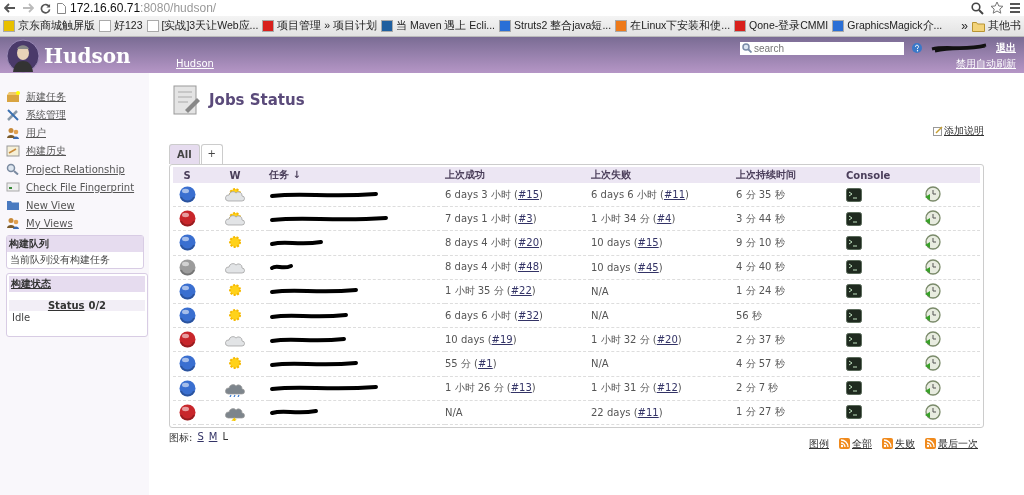 This screenshot has width=1024, height=495. Describe the element at coordinates (77, 284) in the screenshot. I see `panel-title-link: 构建状态` at that location.